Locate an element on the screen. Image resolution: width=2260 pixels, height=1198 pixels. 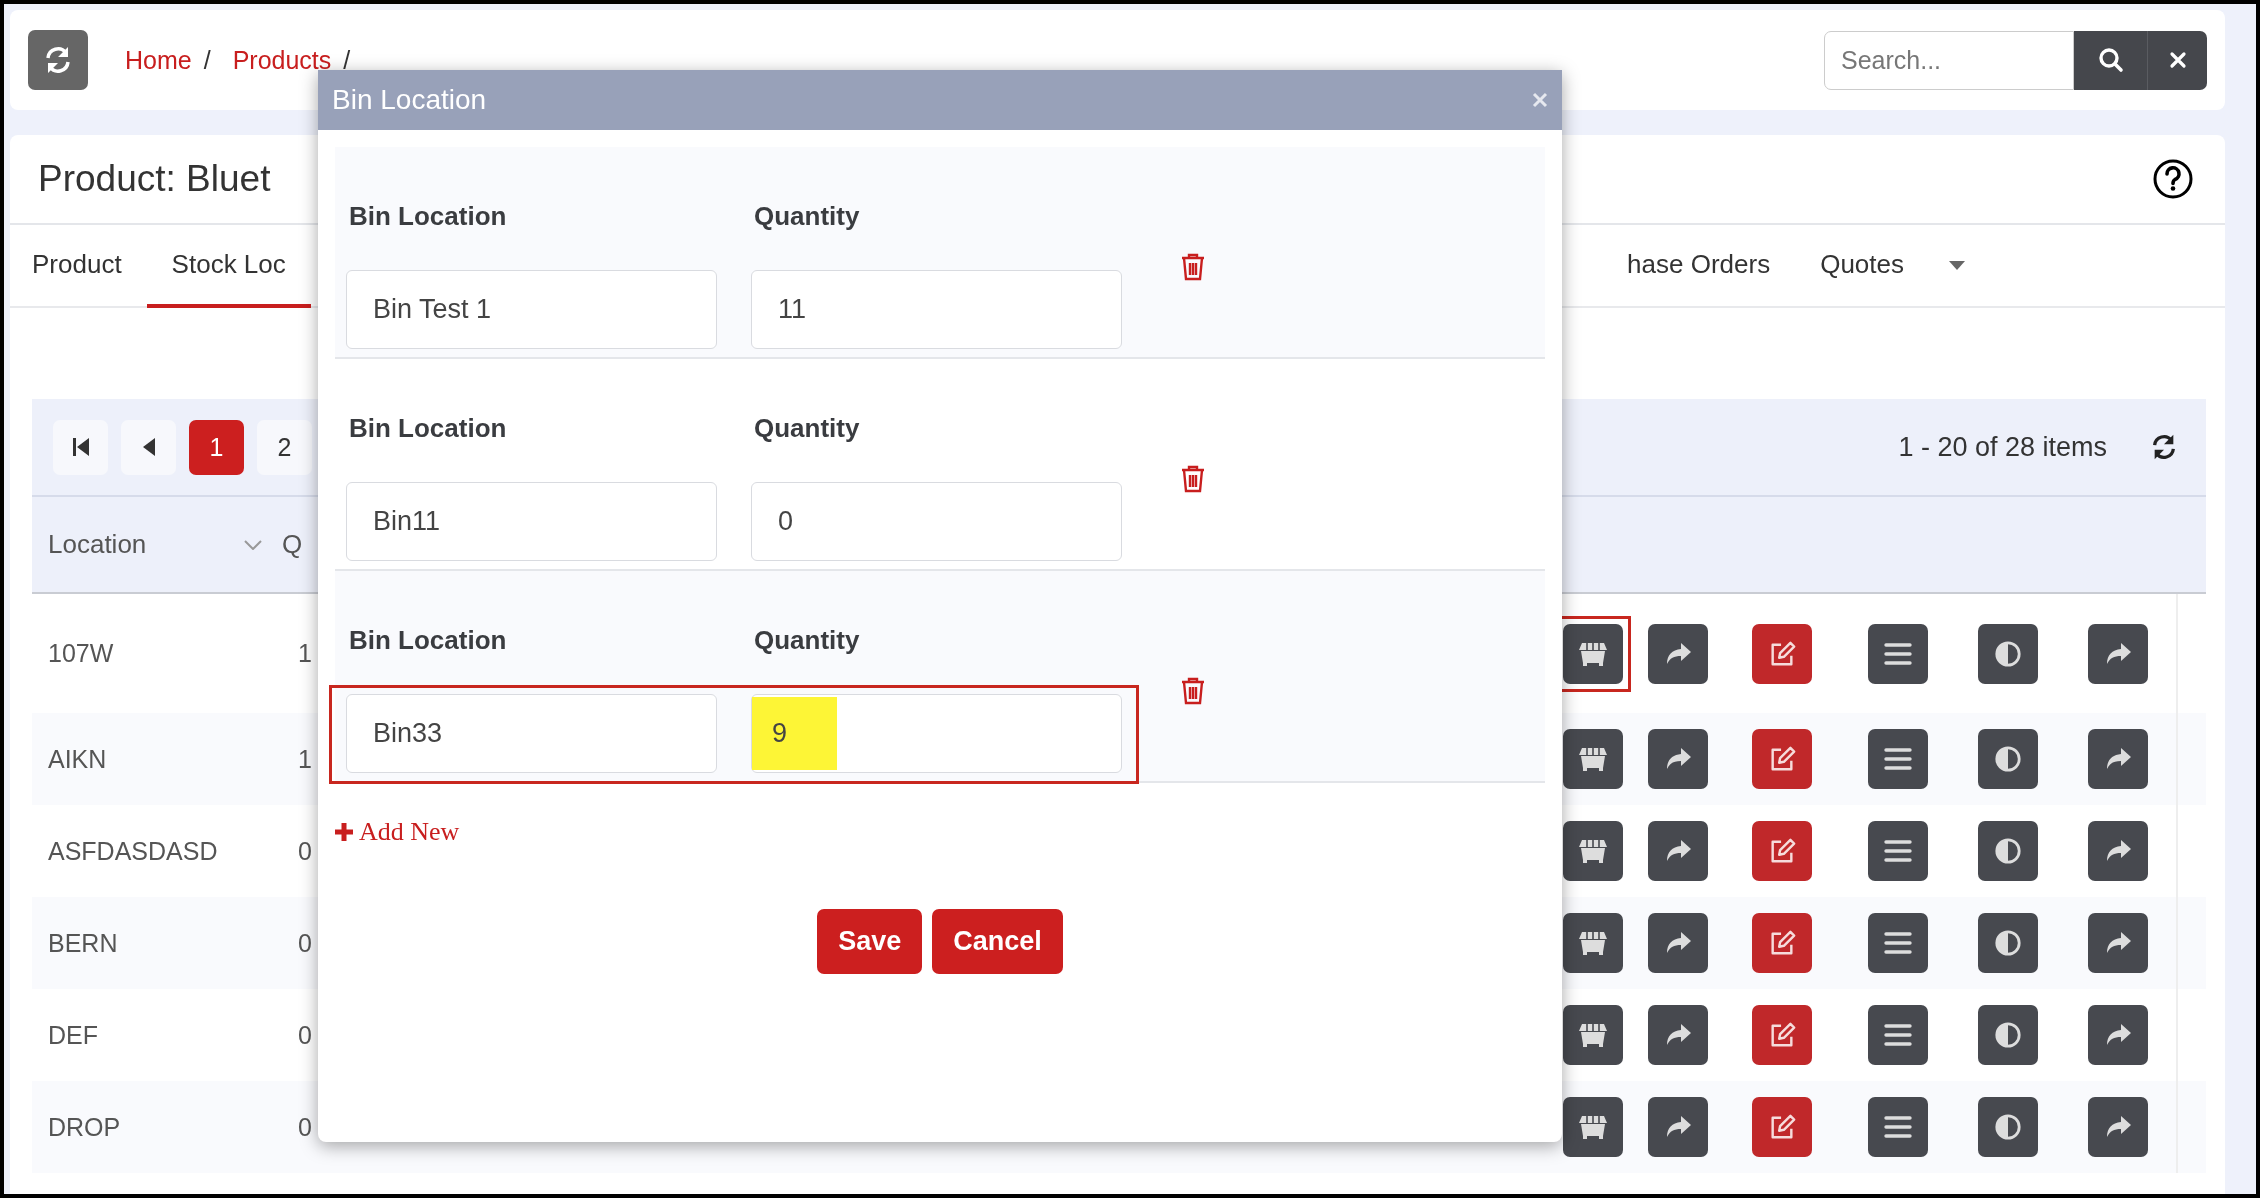
tab: Stock Loc is located at coordinates (228, 266).